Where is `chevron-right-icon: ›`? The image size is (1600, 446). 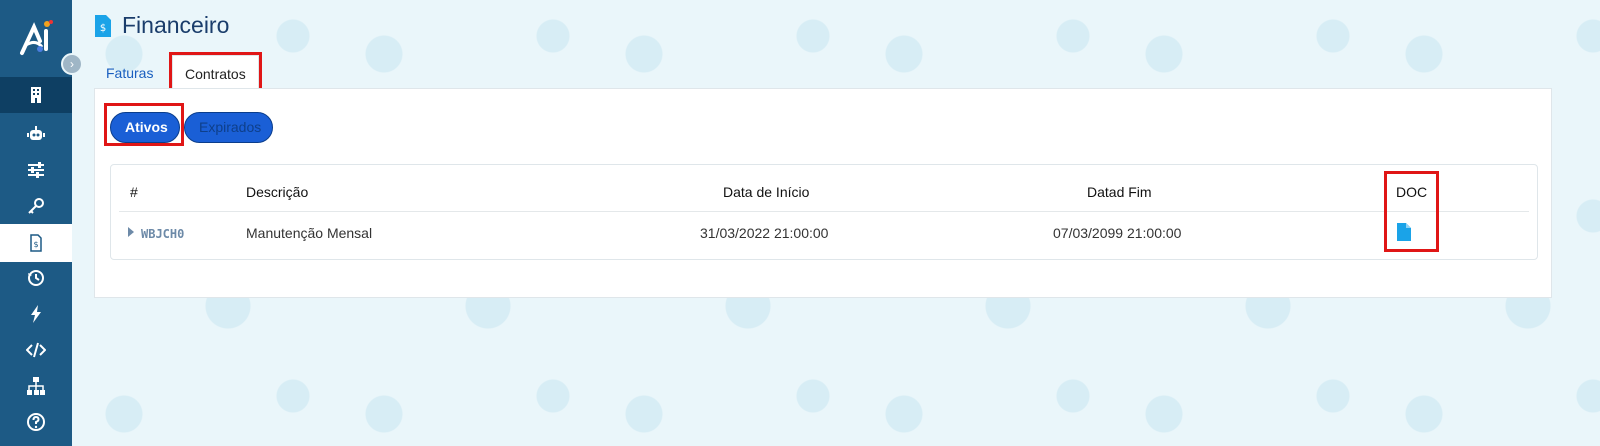 chevron-right-icon: › is located at coordinates (72, 64).